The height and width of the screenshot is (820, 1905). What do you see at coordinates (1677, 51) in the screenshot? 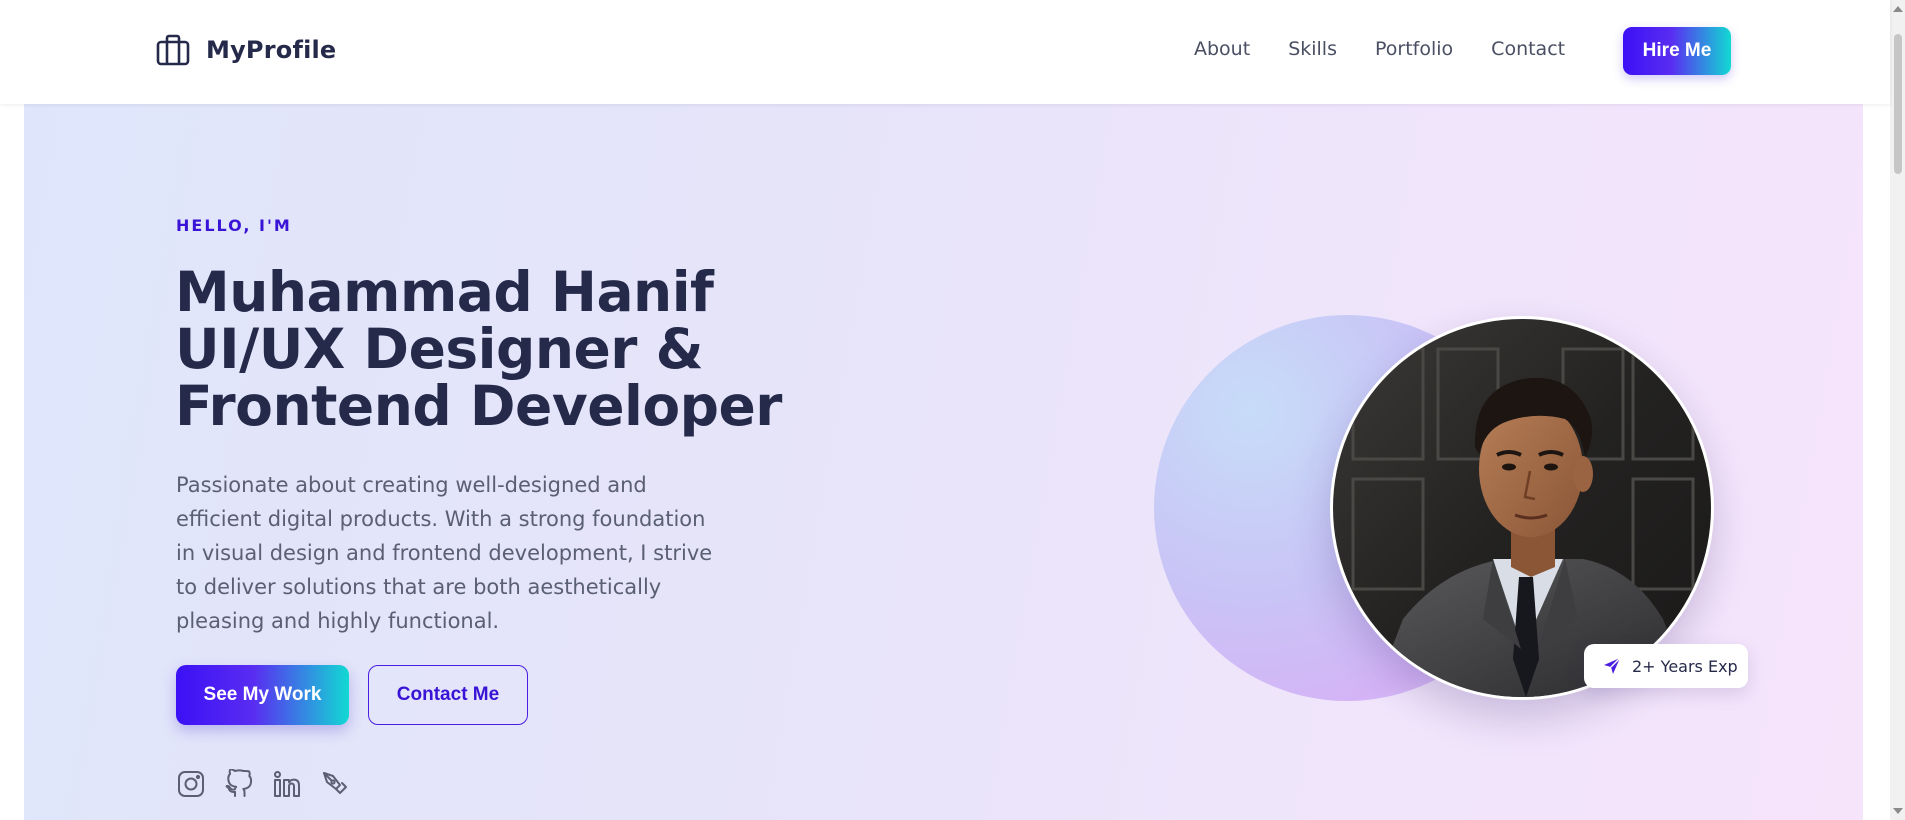
I see `hire-me-button: Hire Me` at bounding box center [1677, 51].